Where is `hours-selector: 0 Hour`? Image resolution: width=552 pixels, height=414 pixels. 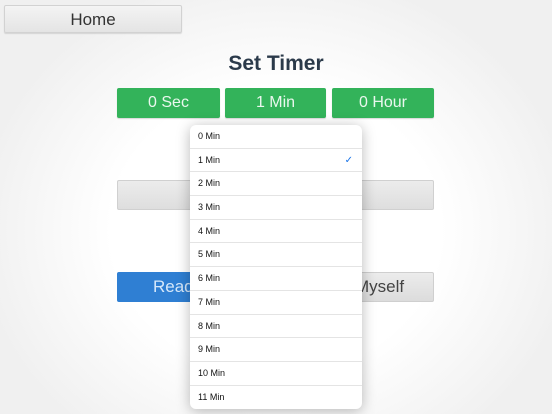 hours-selector: 0 Hour is located at coordinates (383, 103).